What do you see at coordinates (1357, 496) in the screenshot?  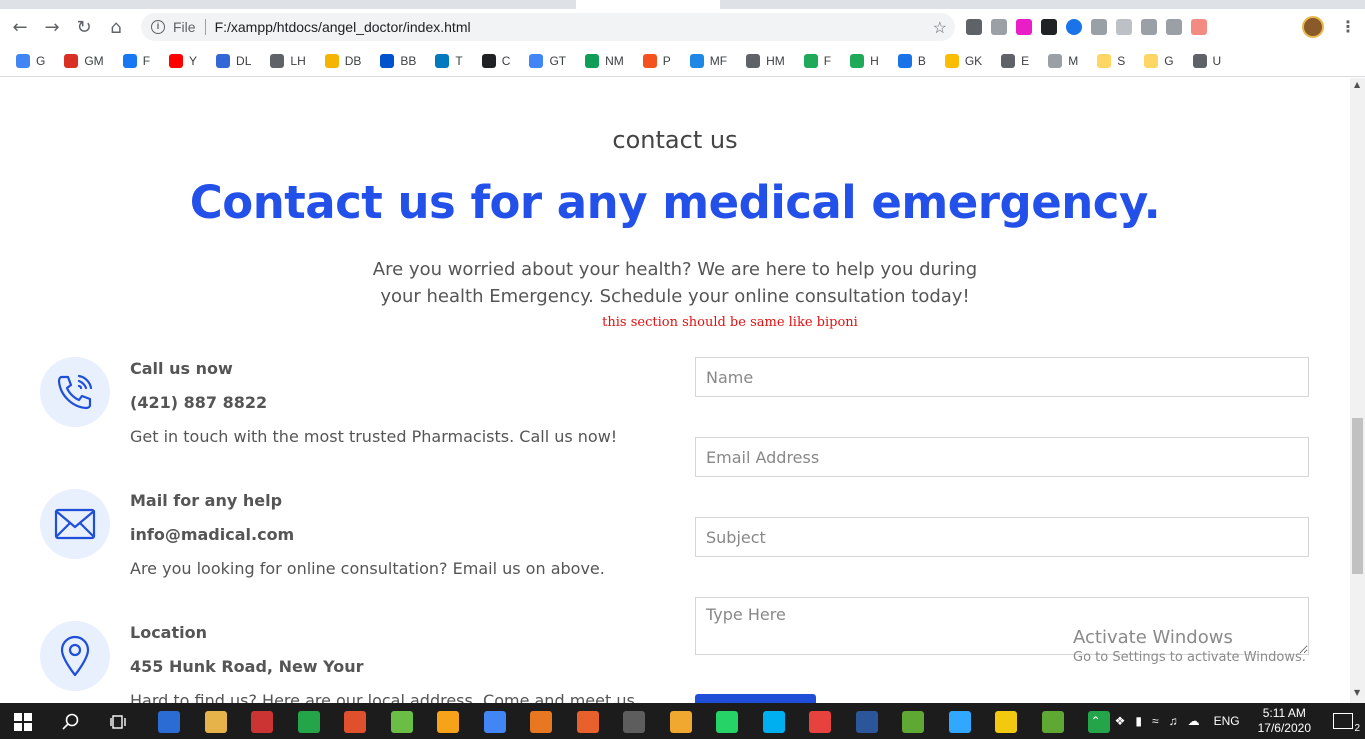 I see `scrollbar-thumb` at bounding box center [1357, 496].